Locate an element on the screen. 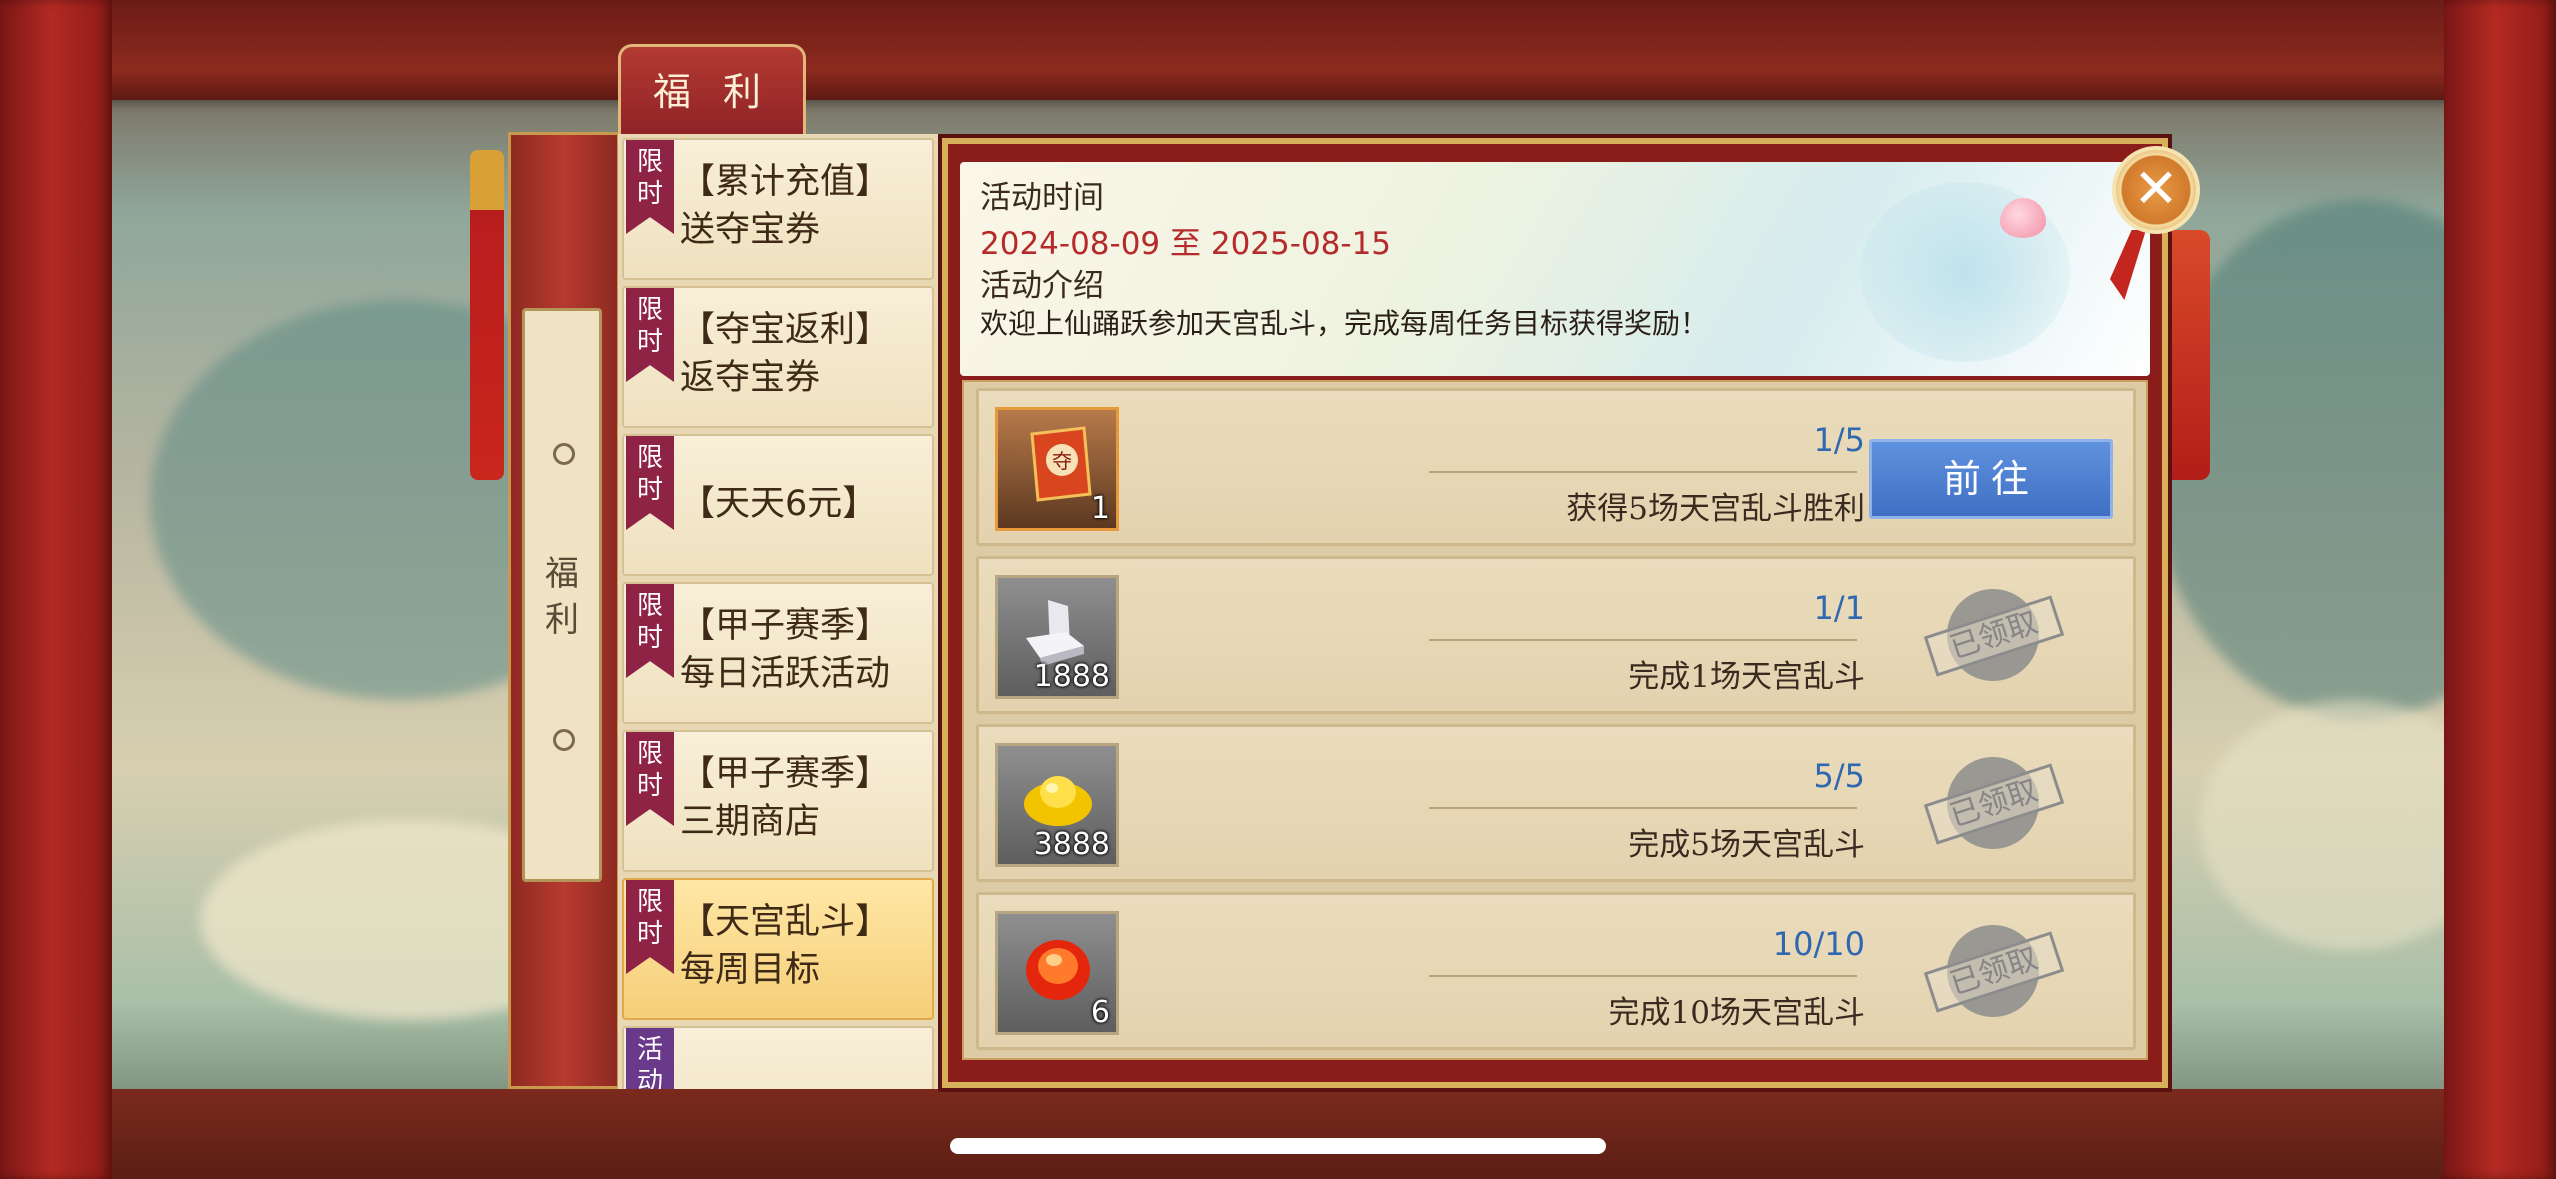 This screenshot has height=1179, width=2556. task-description: 完成1场天宫乱斗 is located at coordinates (1746, 677).